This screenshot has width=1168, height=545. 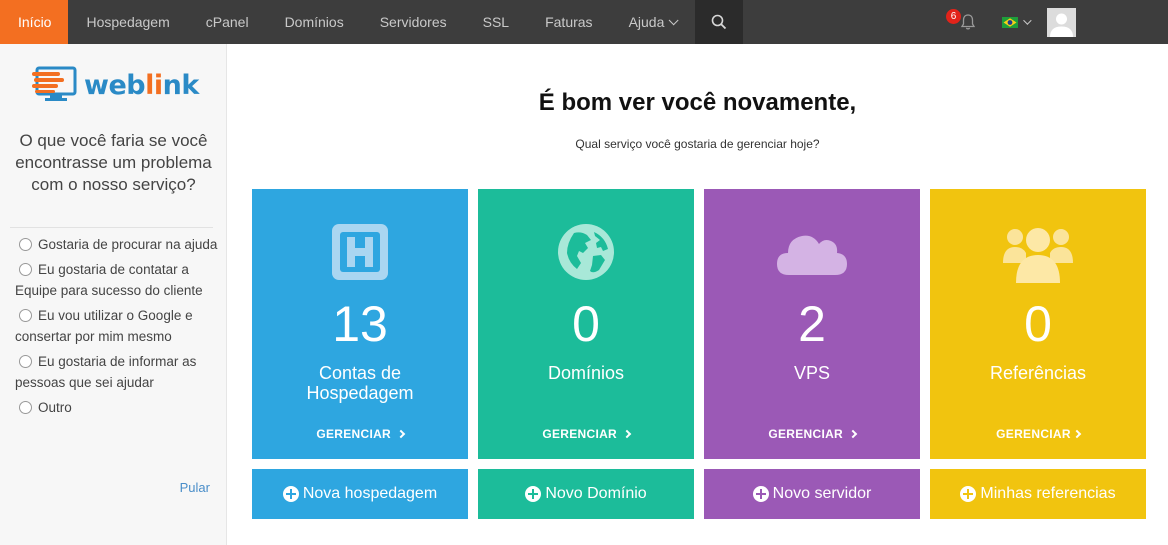 I want to click on notification-badge: 6, so click(x=953, y=16).